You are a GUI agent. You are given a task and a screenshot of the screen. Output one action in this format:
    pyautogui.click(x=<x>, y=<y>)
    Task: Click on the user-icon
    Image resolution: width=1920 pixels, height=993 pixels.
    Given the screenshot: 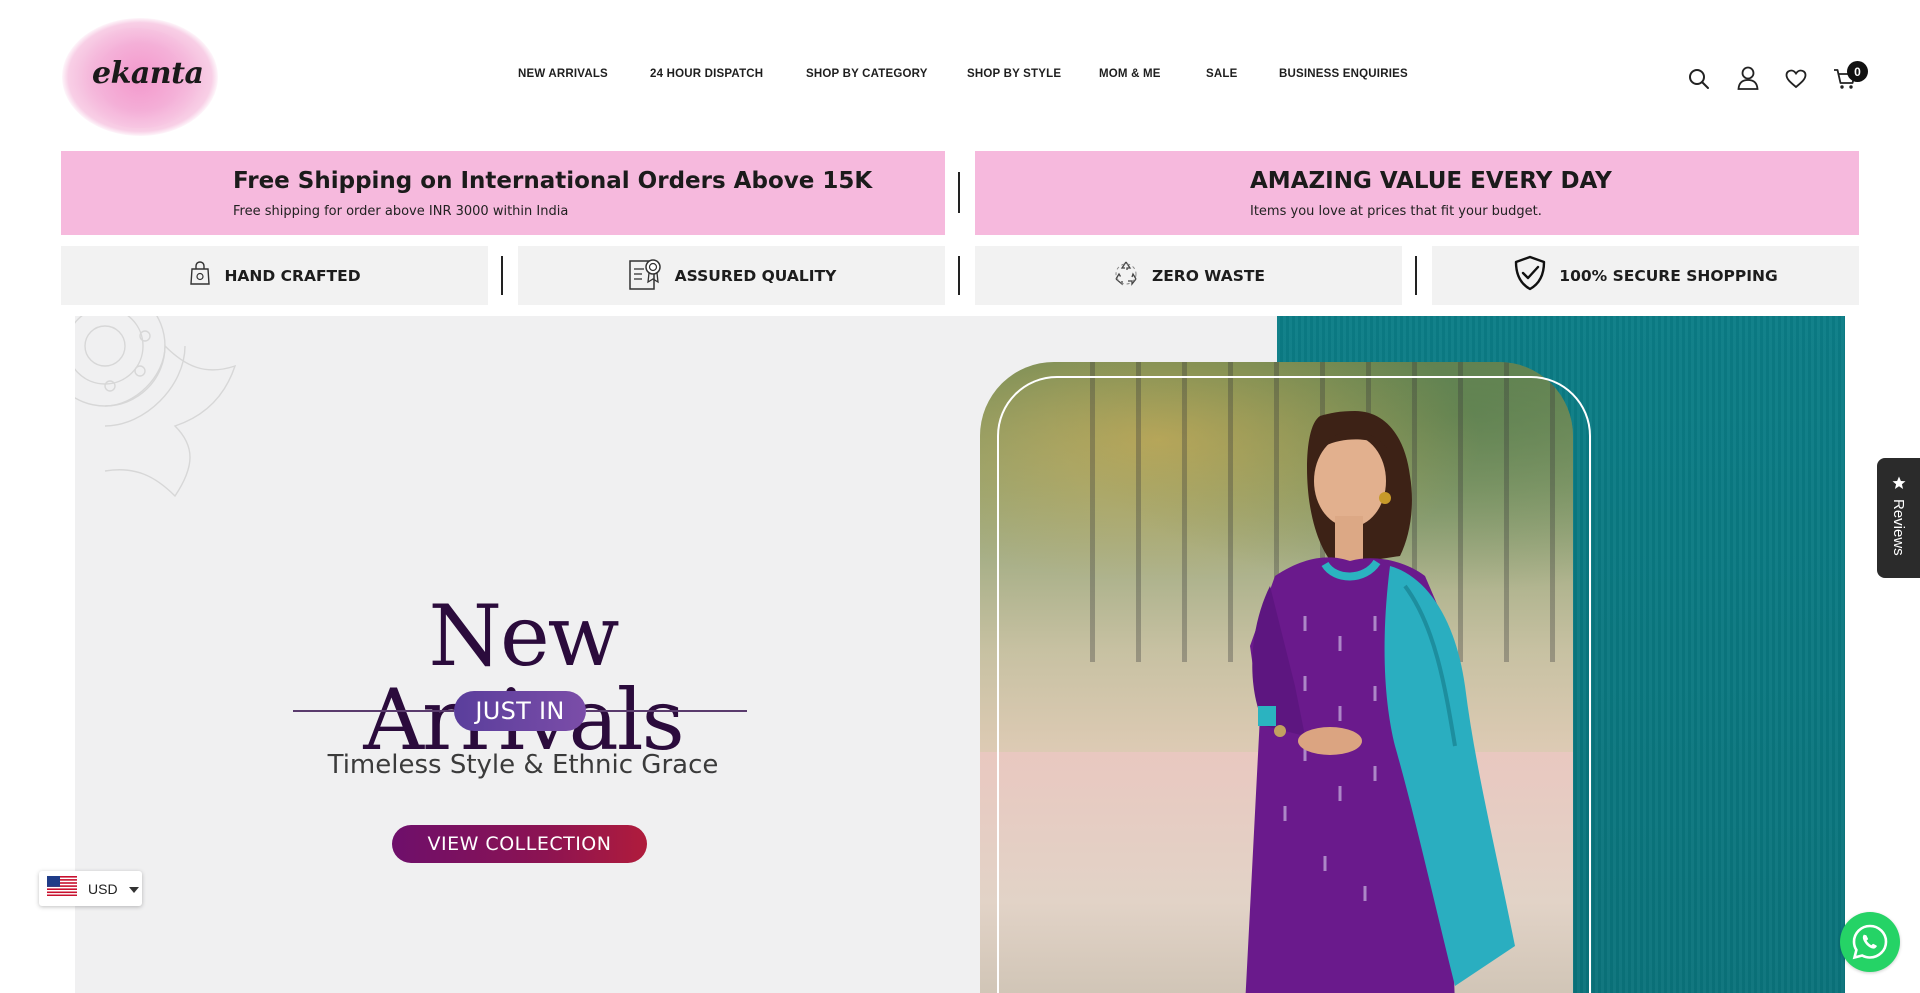 What is the action you would take?
    pyautogui.click(x=1748, y=78)
    